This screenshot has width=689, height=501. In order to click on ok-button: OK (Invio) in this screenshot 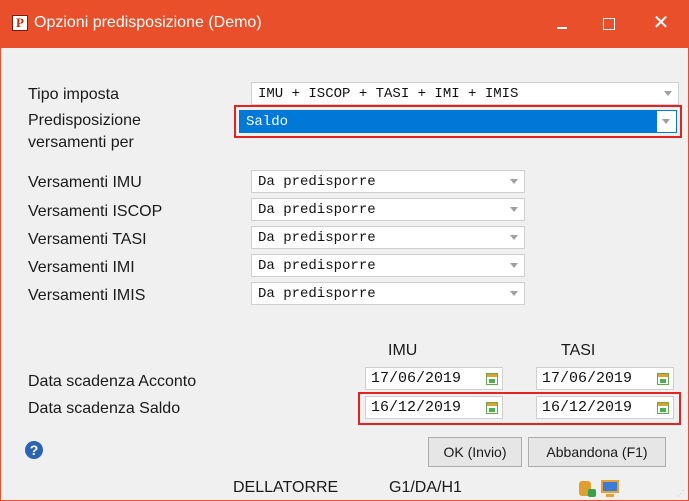, I will do `click(475, 452)`.